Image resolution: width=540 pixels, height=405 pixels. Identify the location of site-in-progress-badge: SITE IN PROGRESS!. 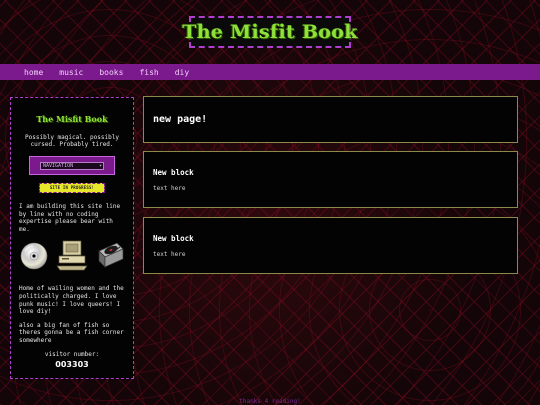
(72, 188).